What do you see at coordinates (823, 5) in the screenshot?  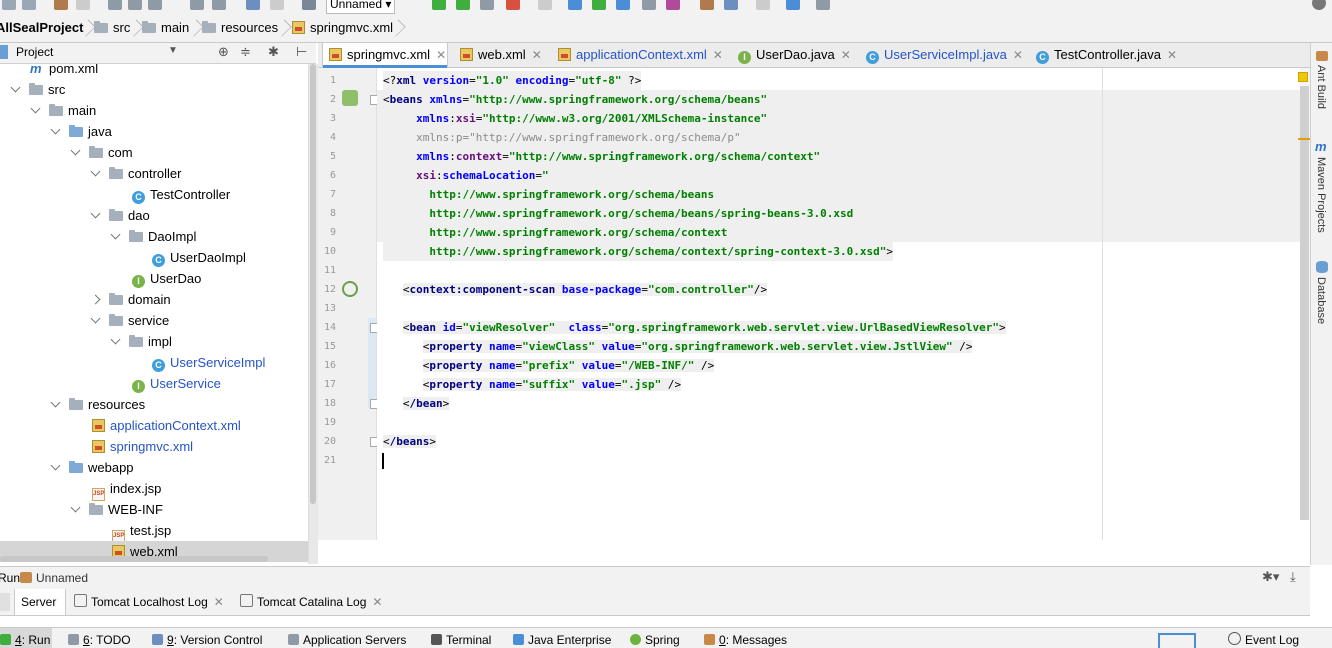 I see `plugin-icon` at bounding box center [823, 5].